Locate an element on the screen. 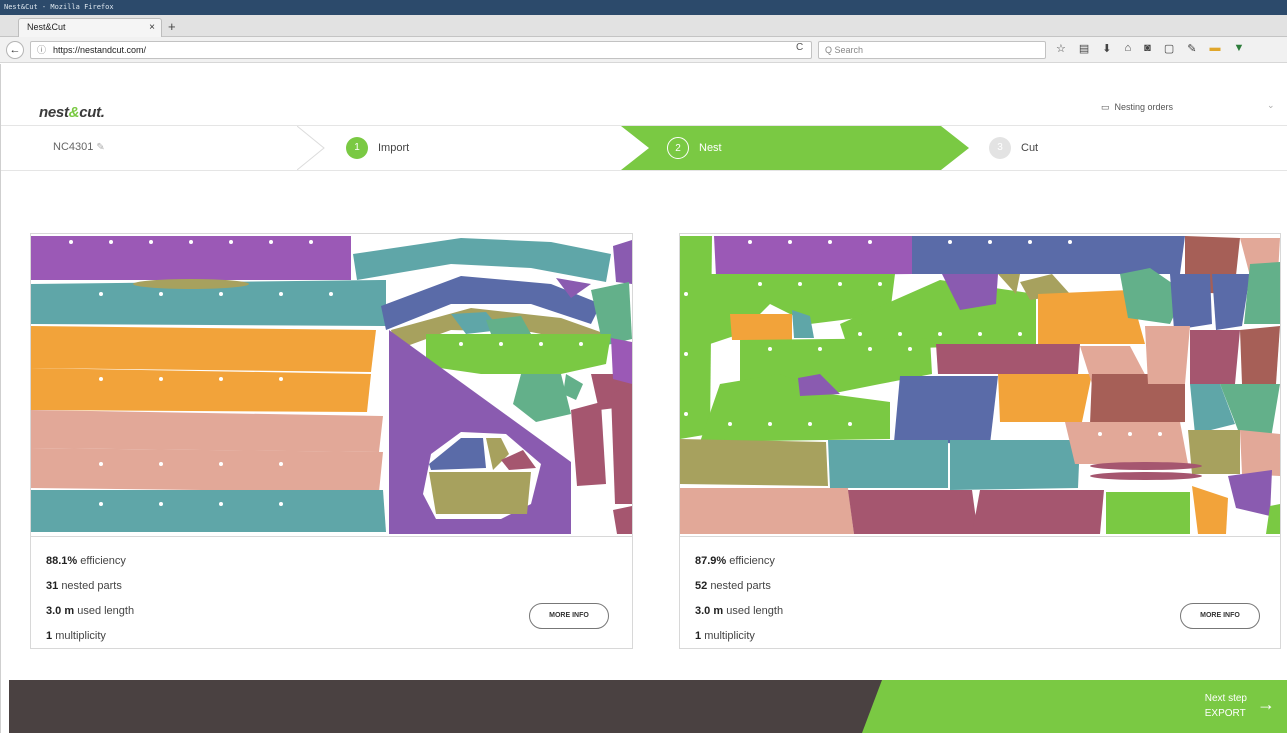 The image size is (1287, 733). nested-parts-stat: 52 nested parts is located at coordinates (739, 586).